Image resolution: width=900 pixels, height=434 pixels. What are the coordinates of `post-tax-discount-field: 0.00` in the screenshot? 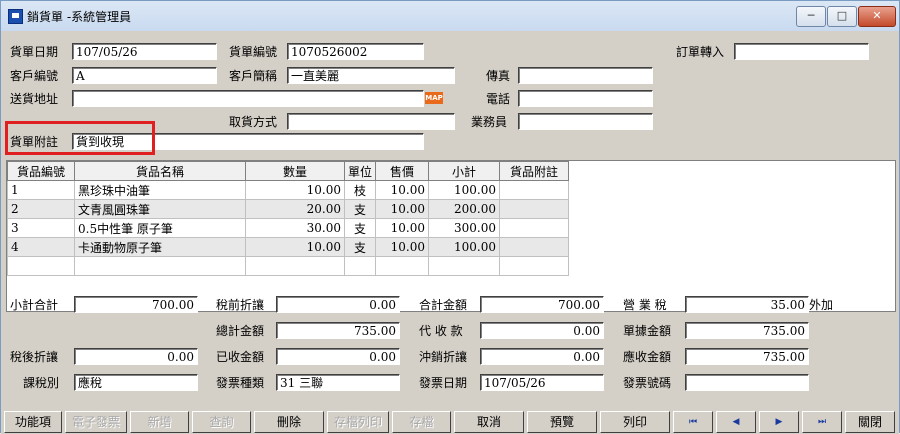 It's located at (136, 356).